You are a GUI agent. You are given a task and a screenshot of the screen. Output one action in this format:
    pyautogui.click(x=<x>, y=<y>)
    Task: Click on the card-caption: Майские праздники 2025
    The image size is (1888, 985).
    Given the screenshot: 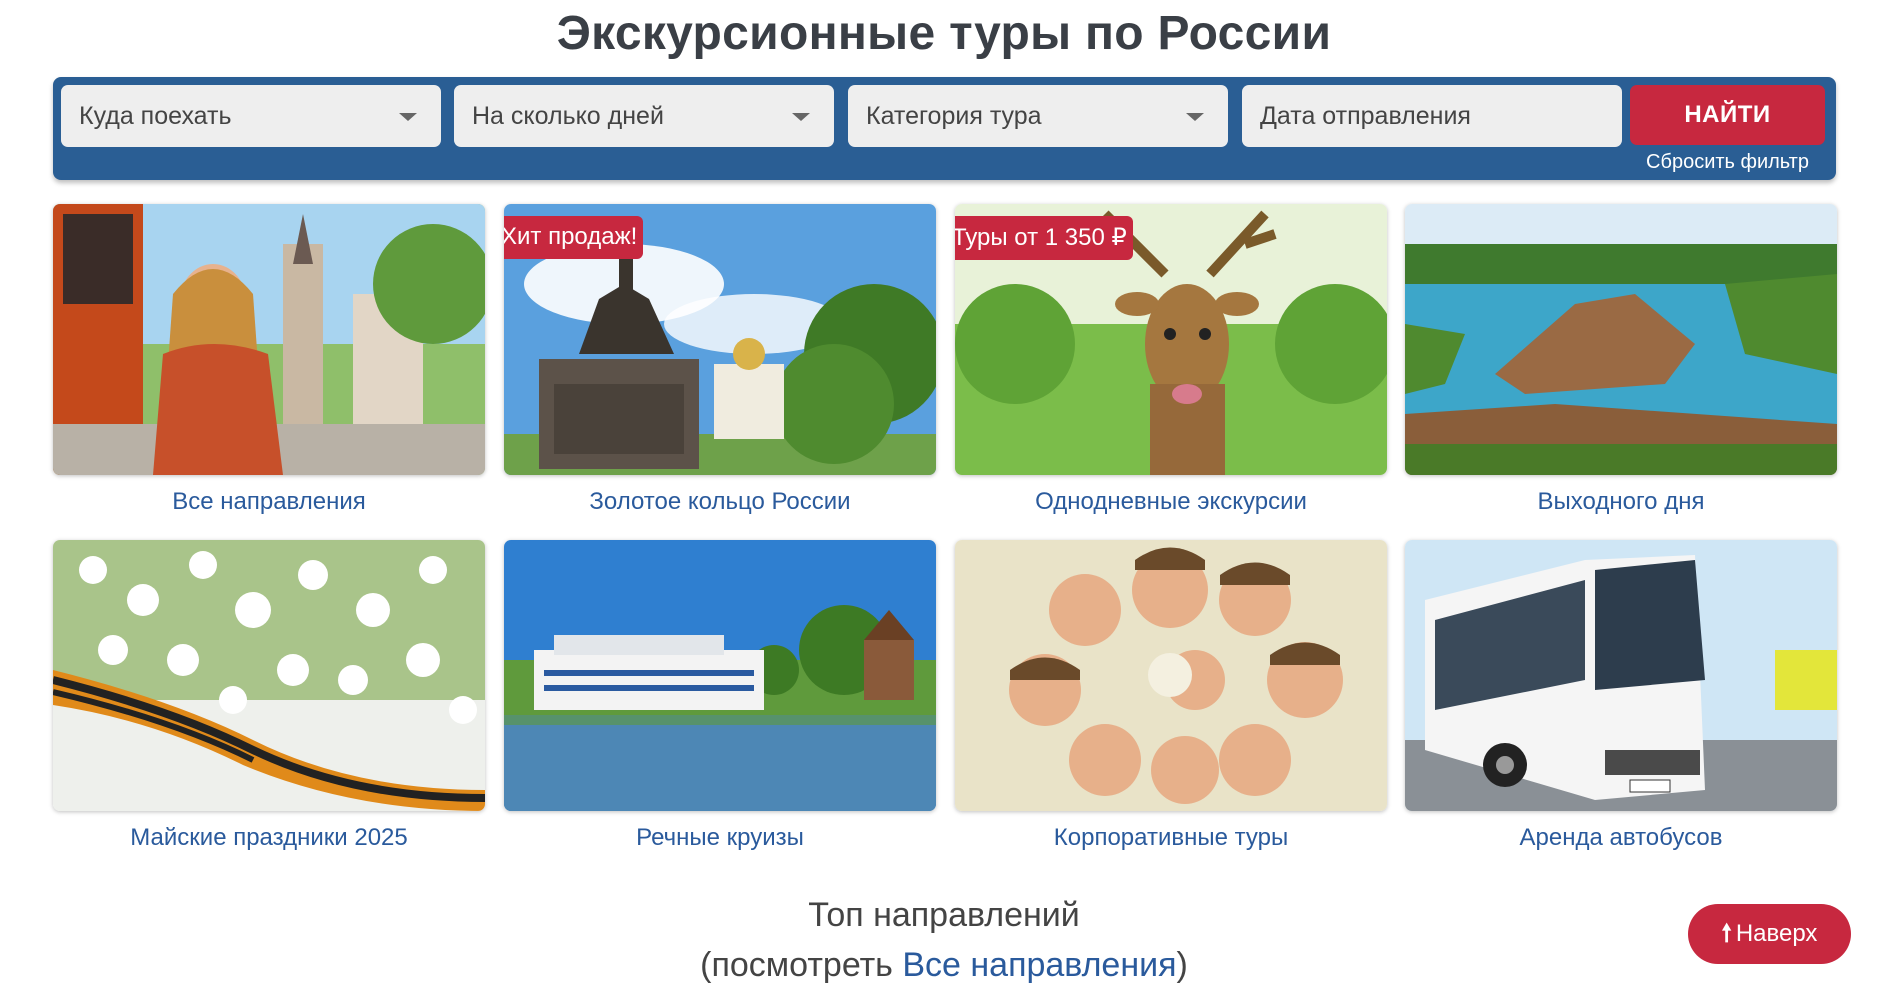 What is the action you would take?
    pyautogui.click(x=269, y=838)
    